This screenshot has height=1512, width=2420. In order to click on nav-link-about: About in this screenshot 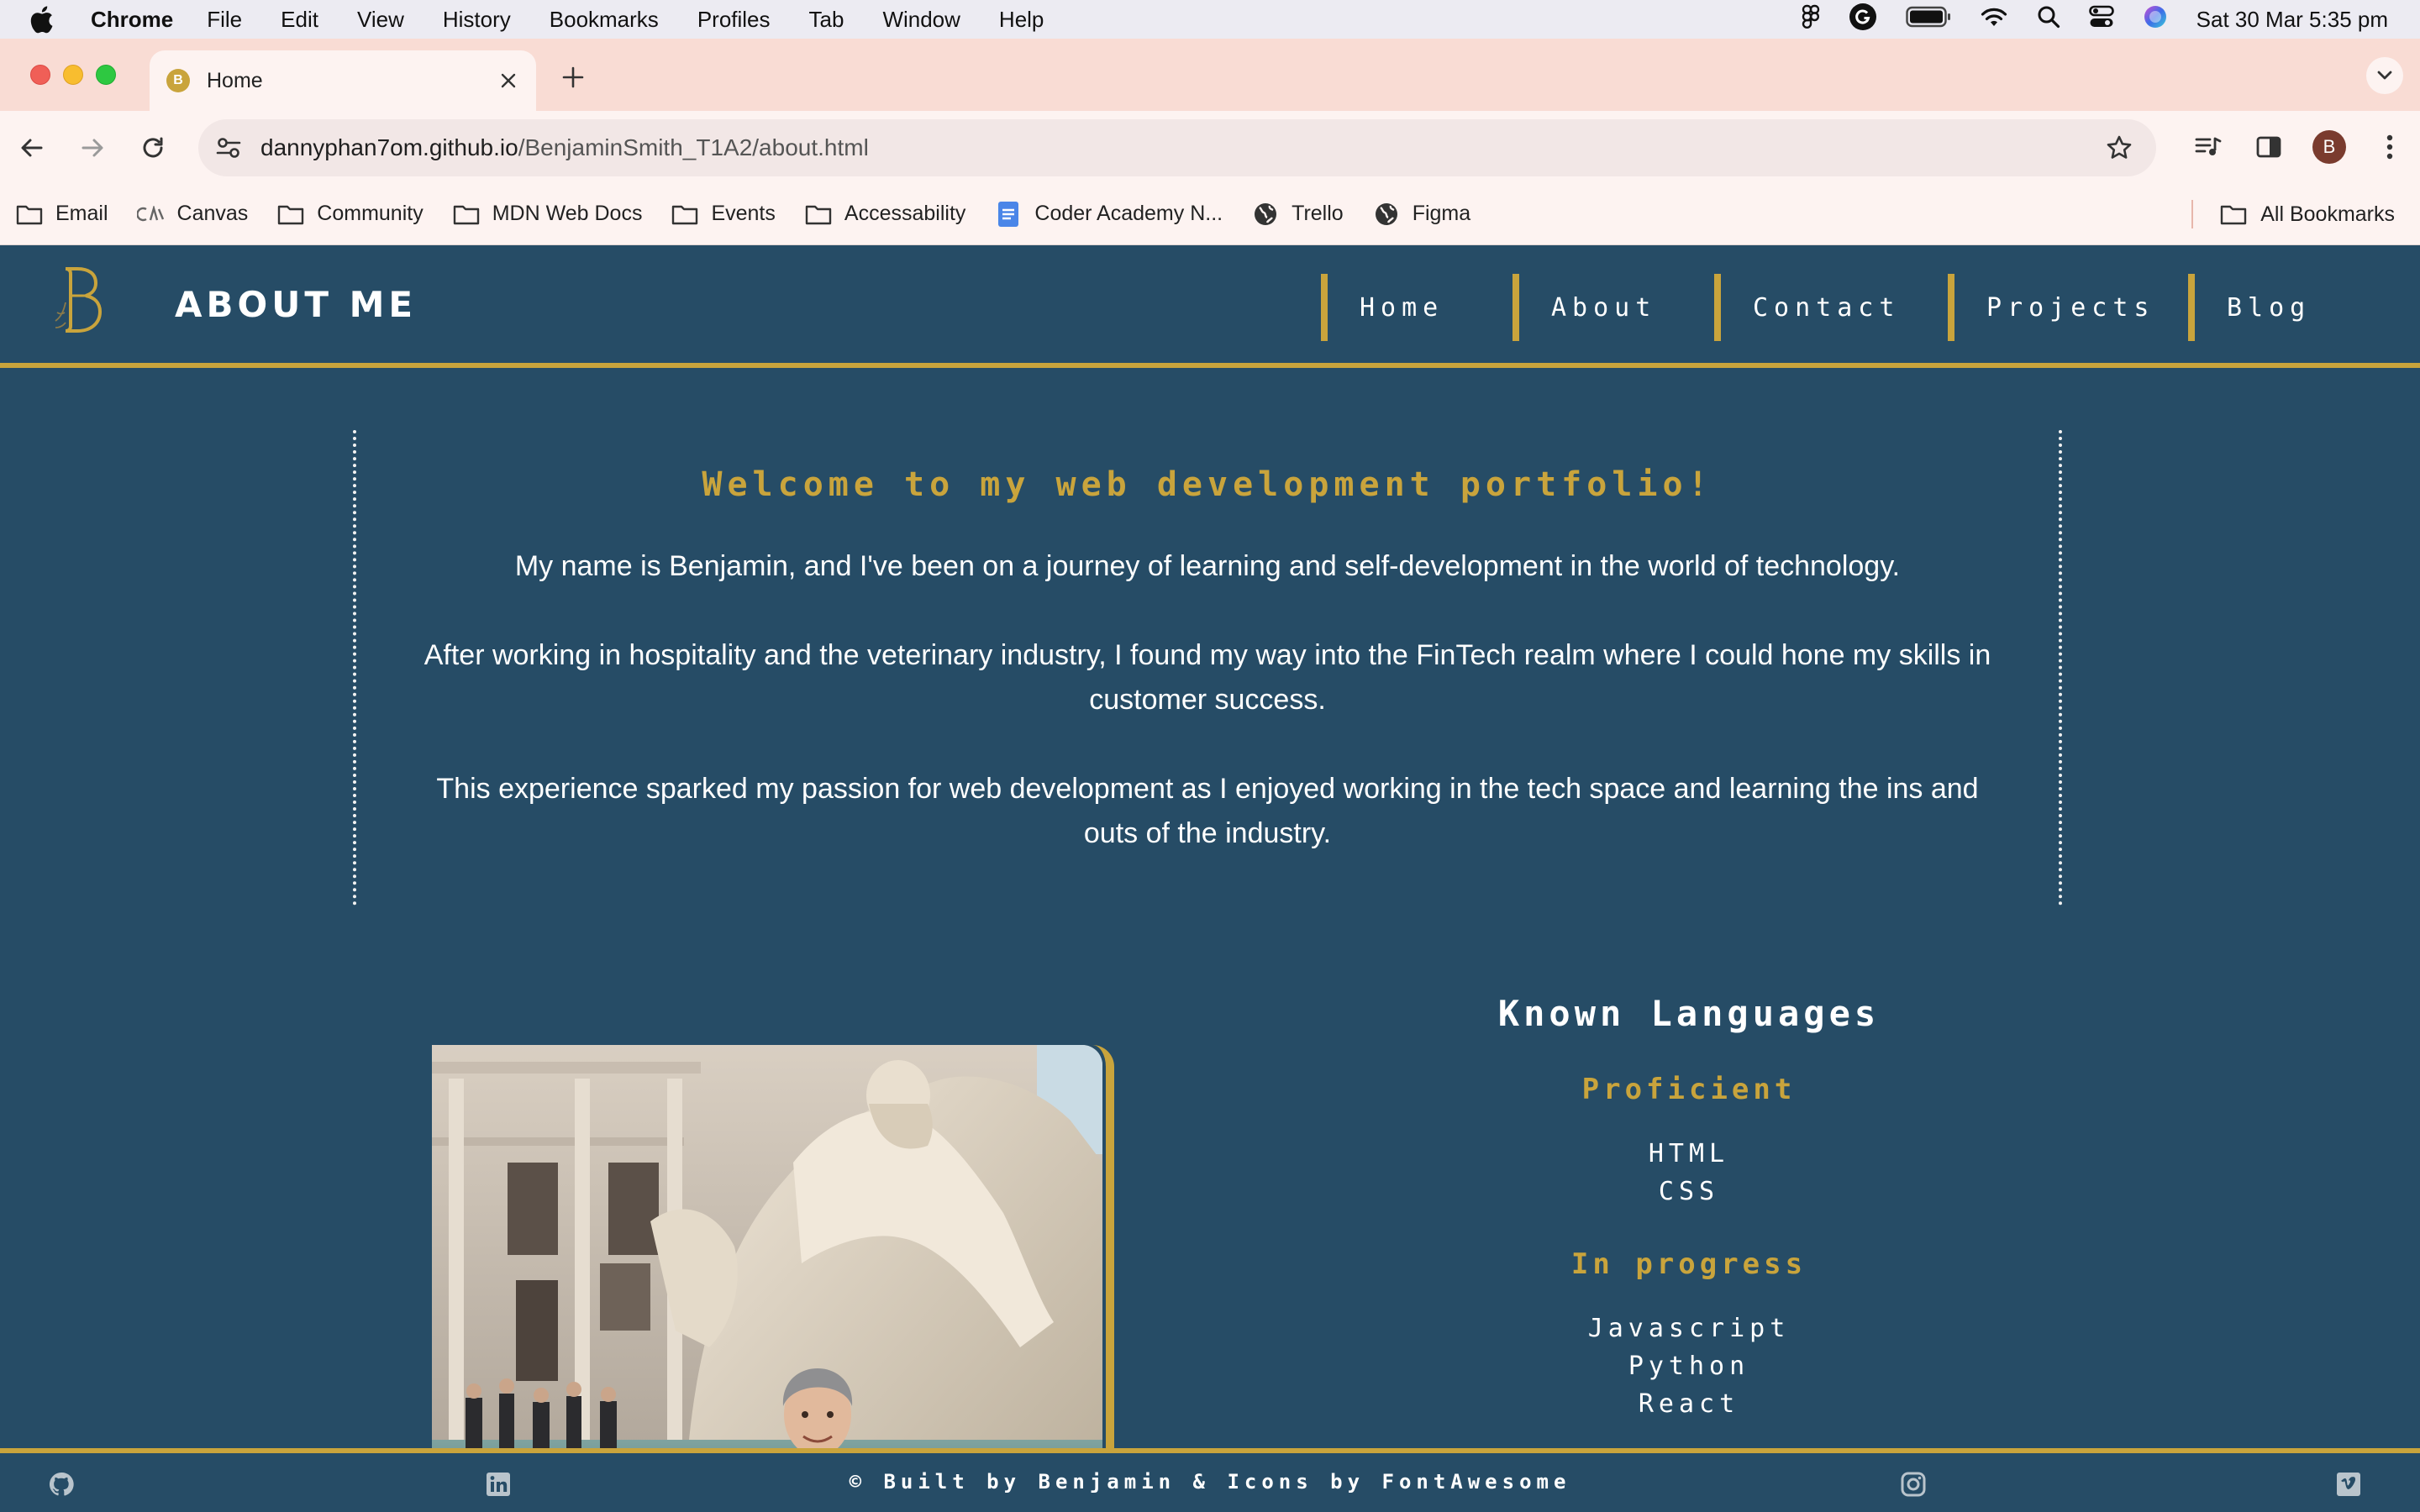, I will do `click(1584, 307)`.